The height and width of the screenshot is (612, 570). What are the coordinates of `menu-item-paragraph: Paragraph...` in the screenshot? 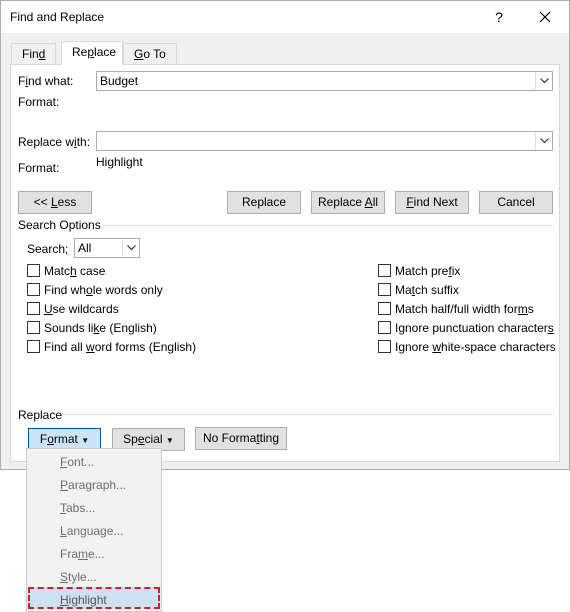 It's located at (93, 485).